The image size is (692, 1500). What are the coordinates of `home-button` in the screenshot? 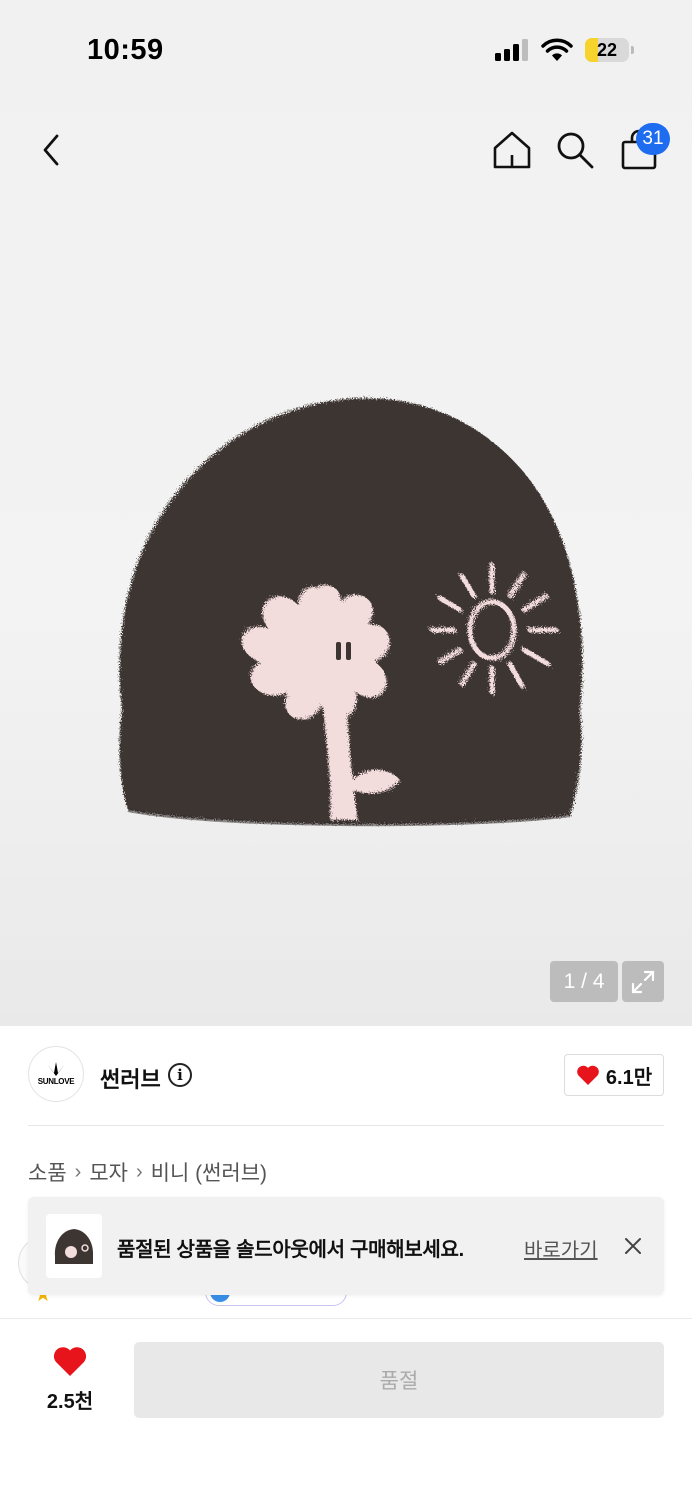 It's located at (512, 150).